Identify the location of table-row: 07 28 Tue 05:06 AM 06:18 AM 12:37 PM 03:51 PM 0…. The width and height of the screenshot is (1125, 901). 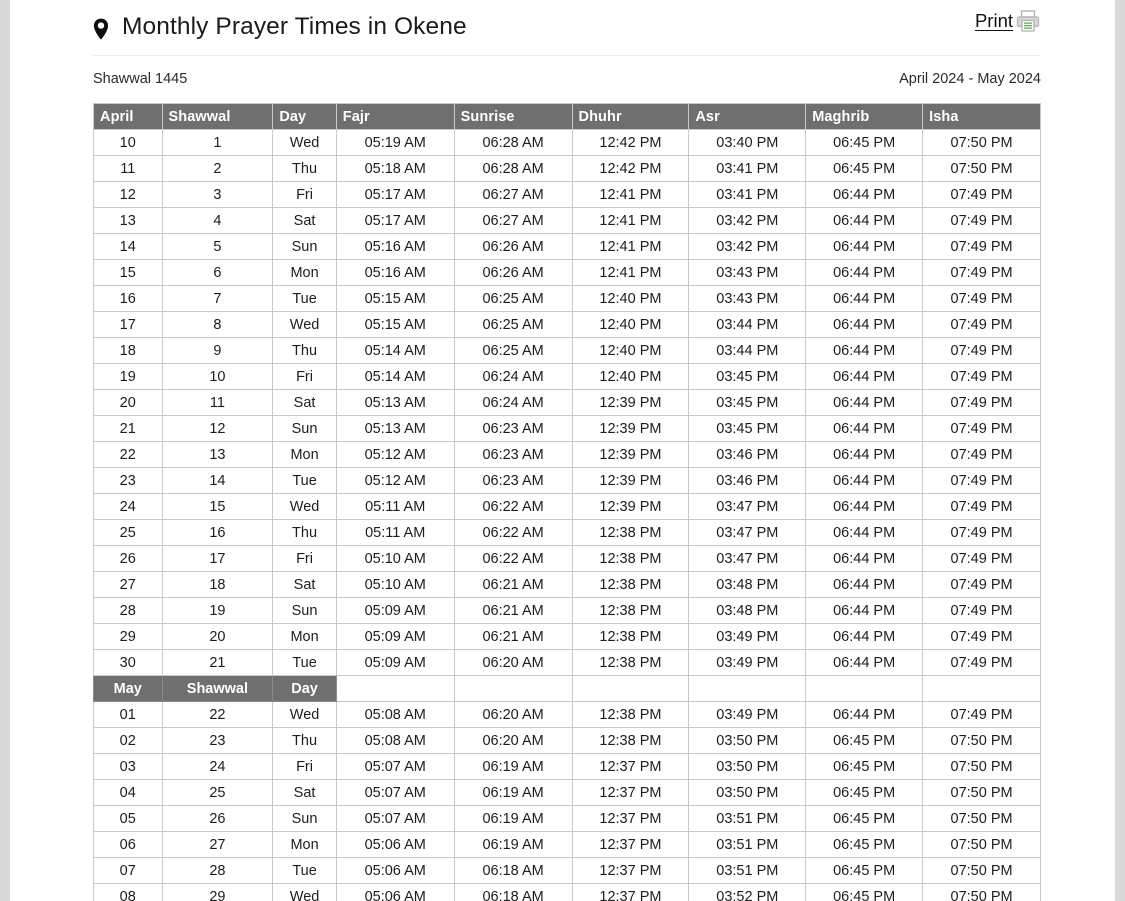
(567, 870).